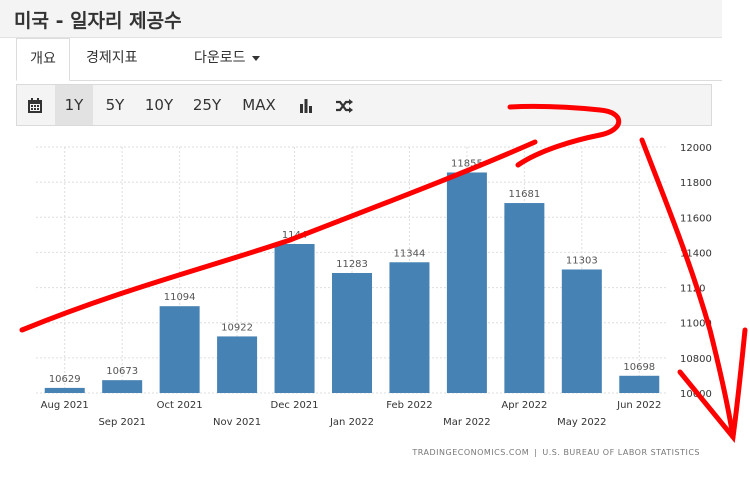  What do you see at coordinates (294, 235) in the screenshot?
I see `data-label: 1144` at bounding box center [294, 235].